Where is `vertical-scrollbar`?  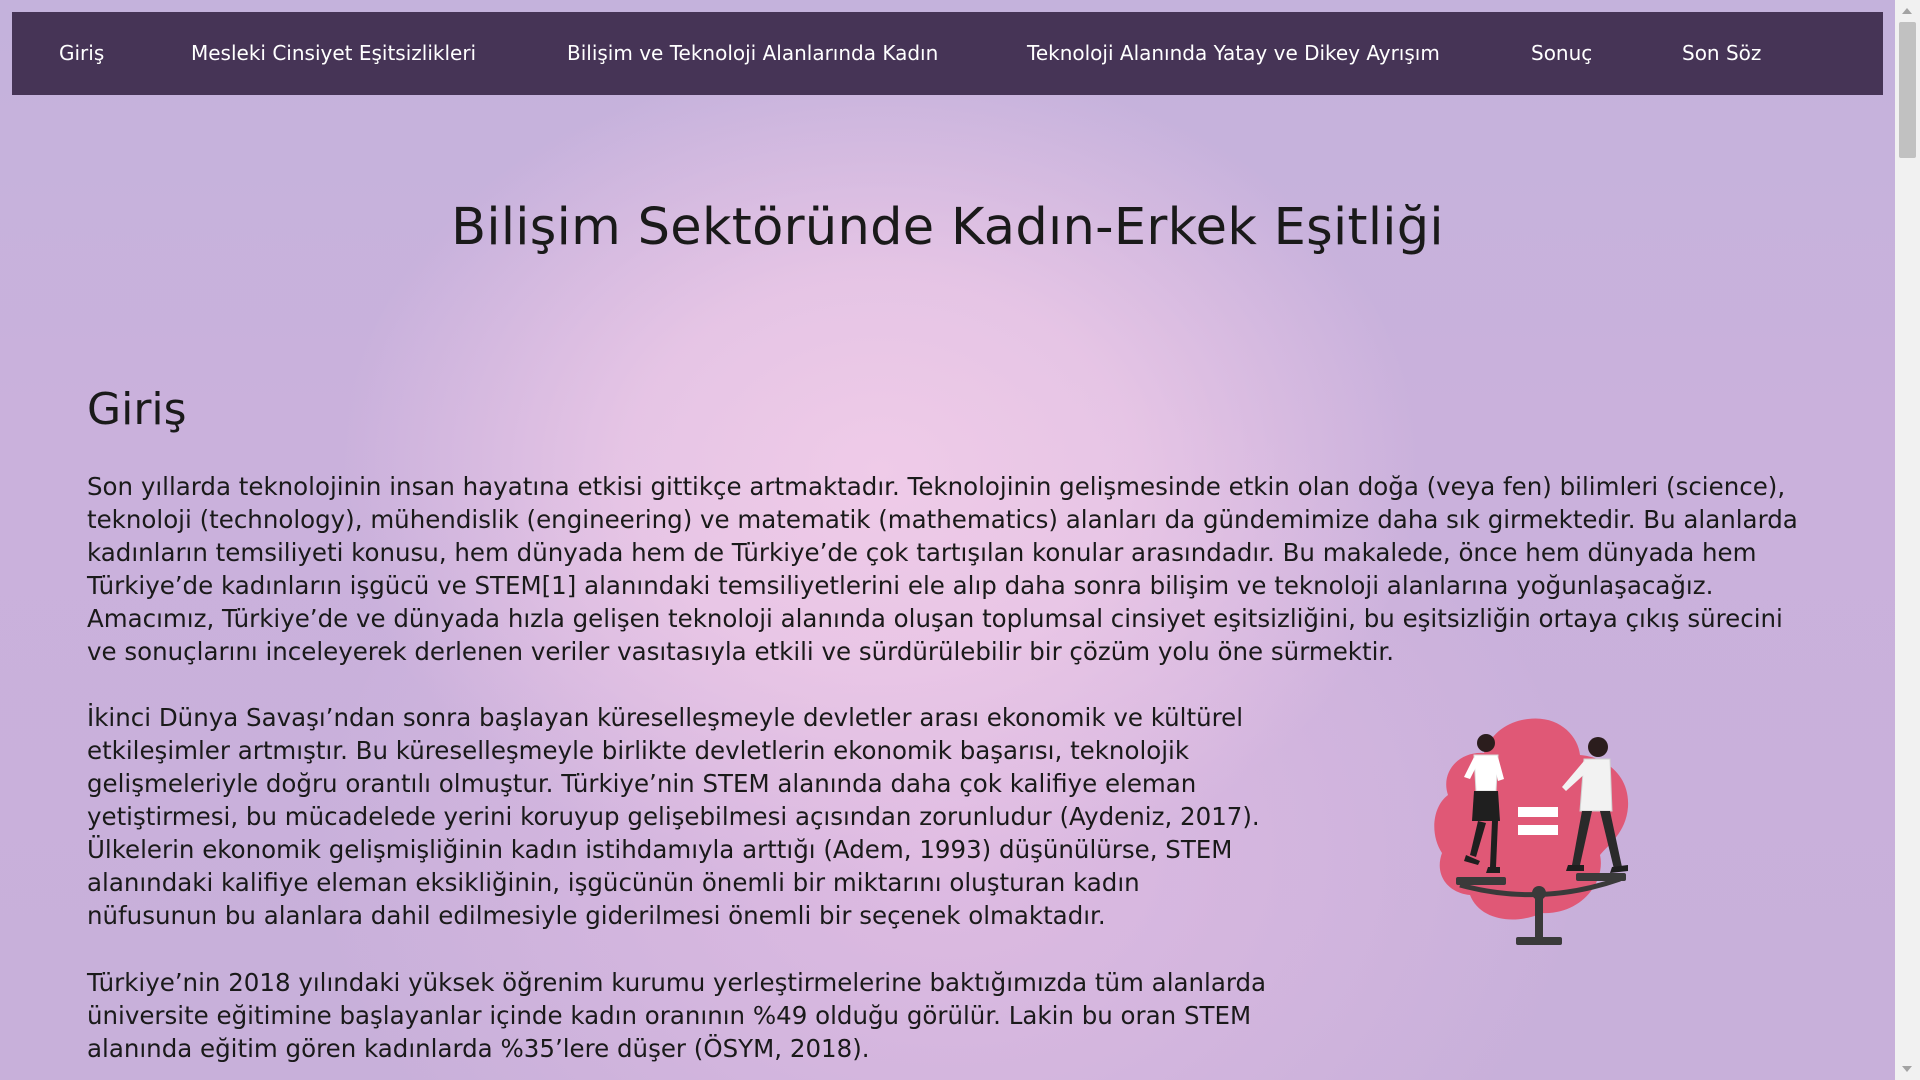 vertical-scrollbar is located at coordinates (1907, 540).